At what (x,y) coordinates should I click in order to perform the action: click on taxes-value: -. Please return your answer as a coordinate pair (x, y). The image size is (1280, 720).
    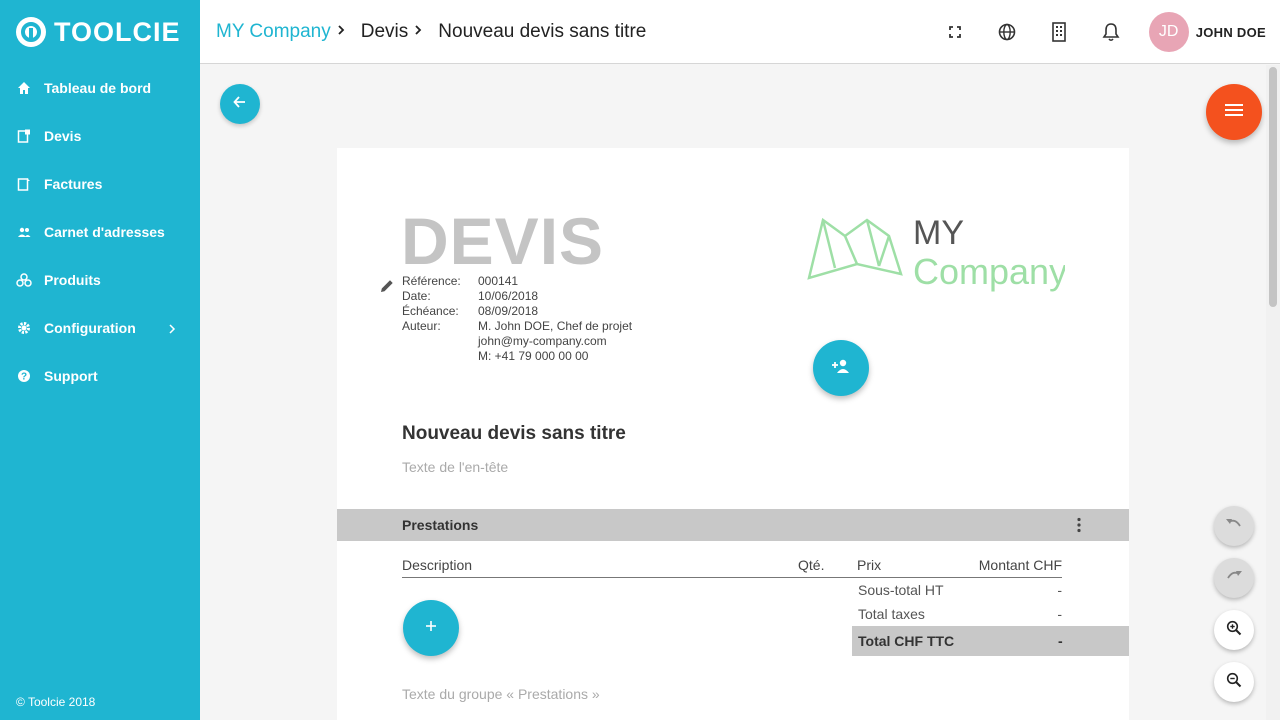
    Looking at the image, I should click on (1059, 614).